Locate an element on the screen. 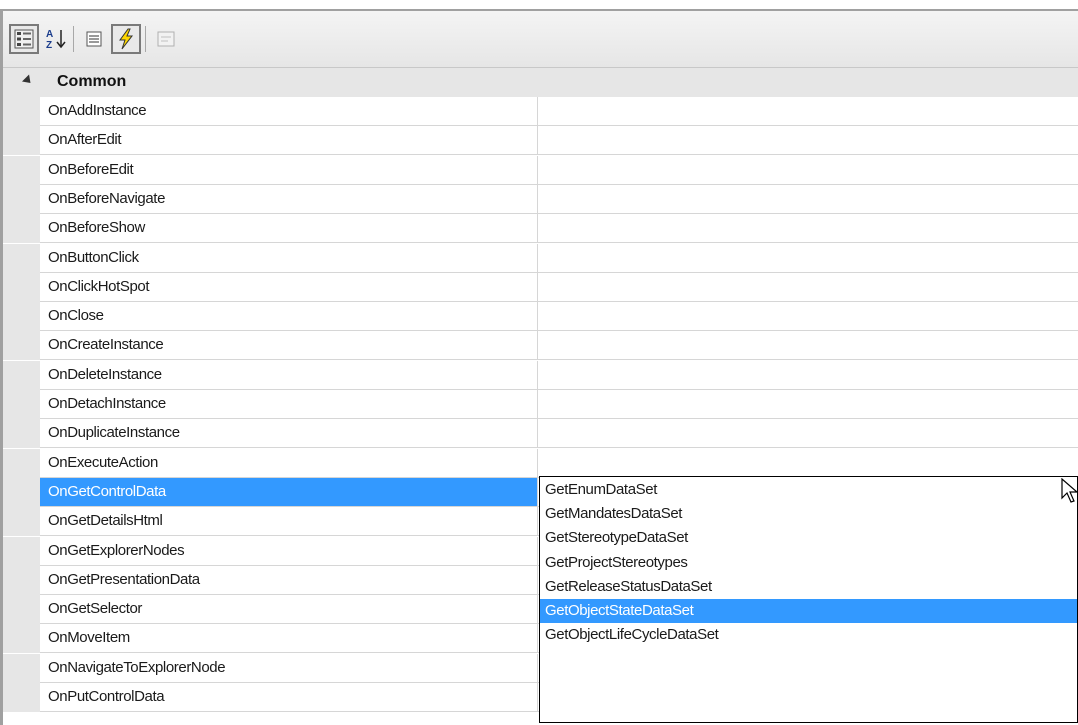  dropdown-option: GetMandatesDataSet is located at coordinates (808, 514).